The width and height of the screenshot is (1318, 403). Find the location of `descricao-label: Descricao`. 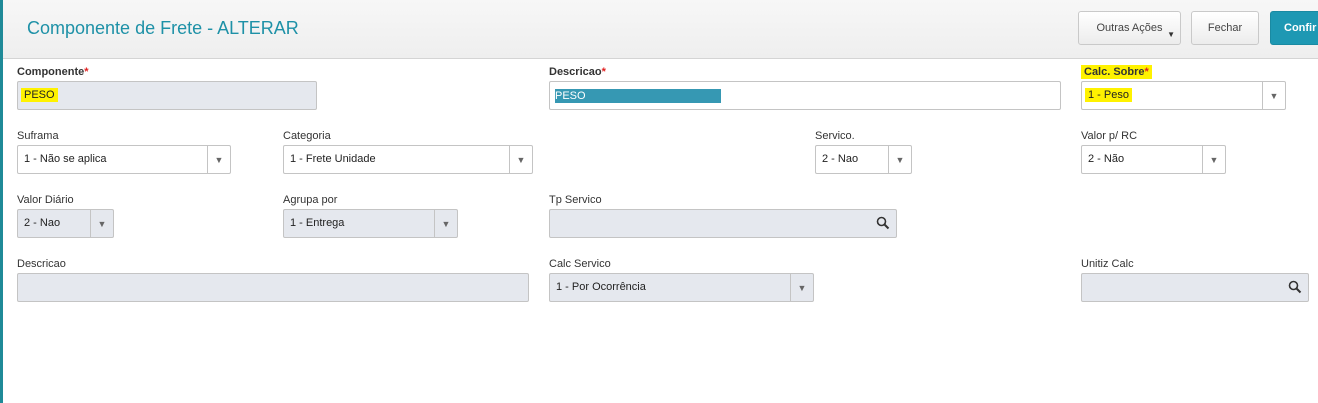

descricao-label: Descricao is located at coordinates (41, 264).